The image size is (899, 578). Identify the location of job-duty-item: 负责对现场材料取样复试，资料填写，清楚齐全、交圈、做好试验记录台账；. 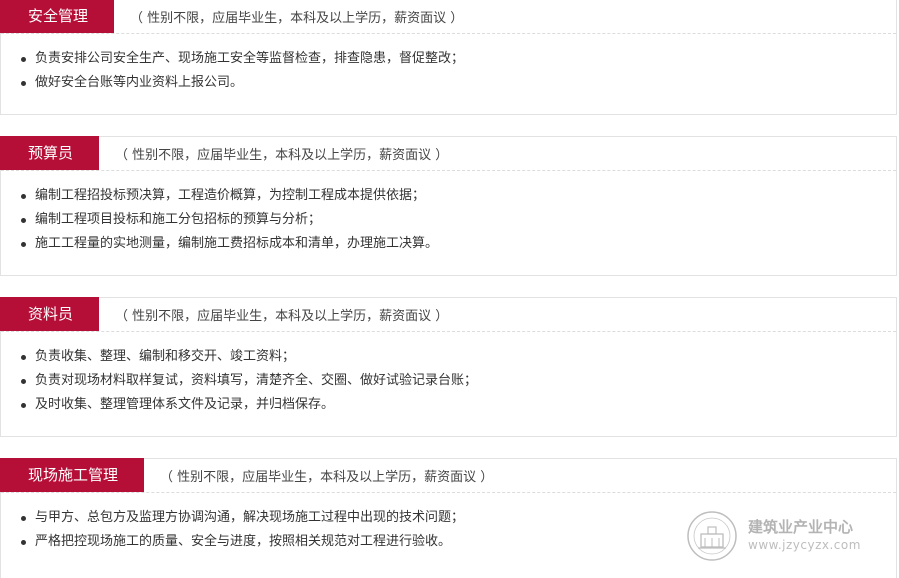
(458, 381).